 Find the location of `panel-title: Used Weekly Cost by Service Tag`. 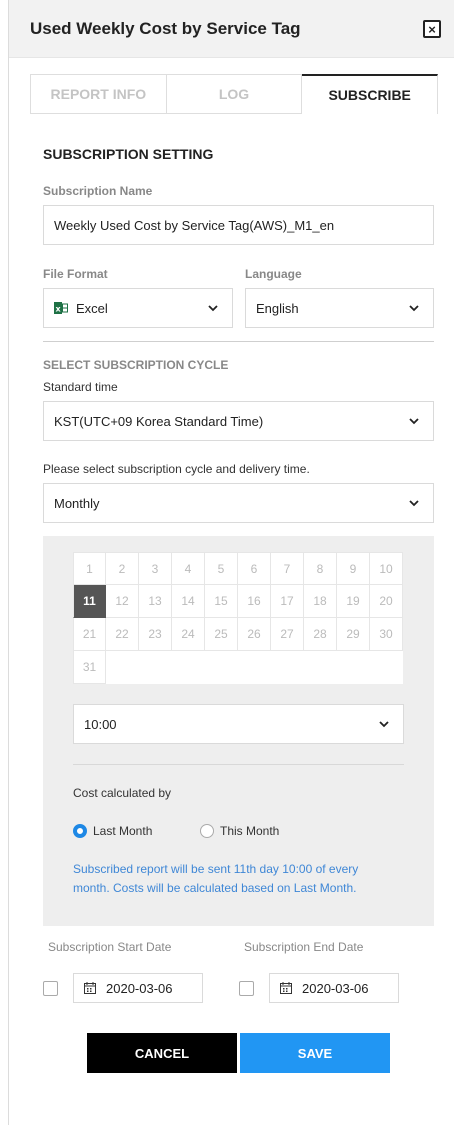

panel-title: Used Weekly Cost by Service Tag is located at coordinates (165, 28).